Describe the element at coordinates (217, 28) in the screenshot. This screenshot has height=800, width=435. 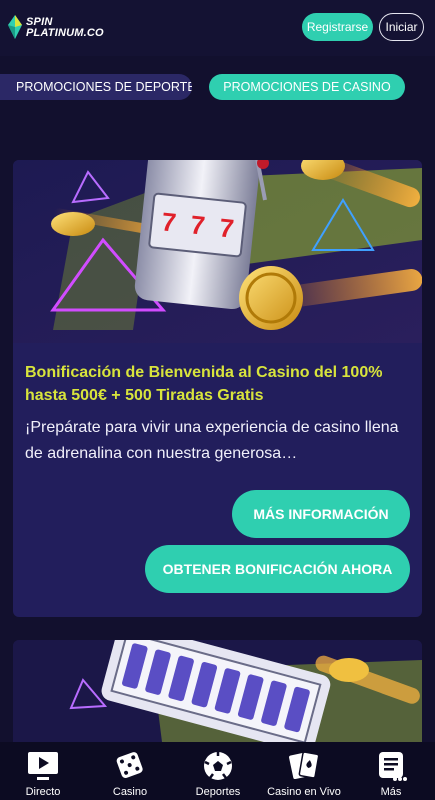
I see `top-header: SPIN PLATINUM.CO Registrarse Iniciar` at that location.